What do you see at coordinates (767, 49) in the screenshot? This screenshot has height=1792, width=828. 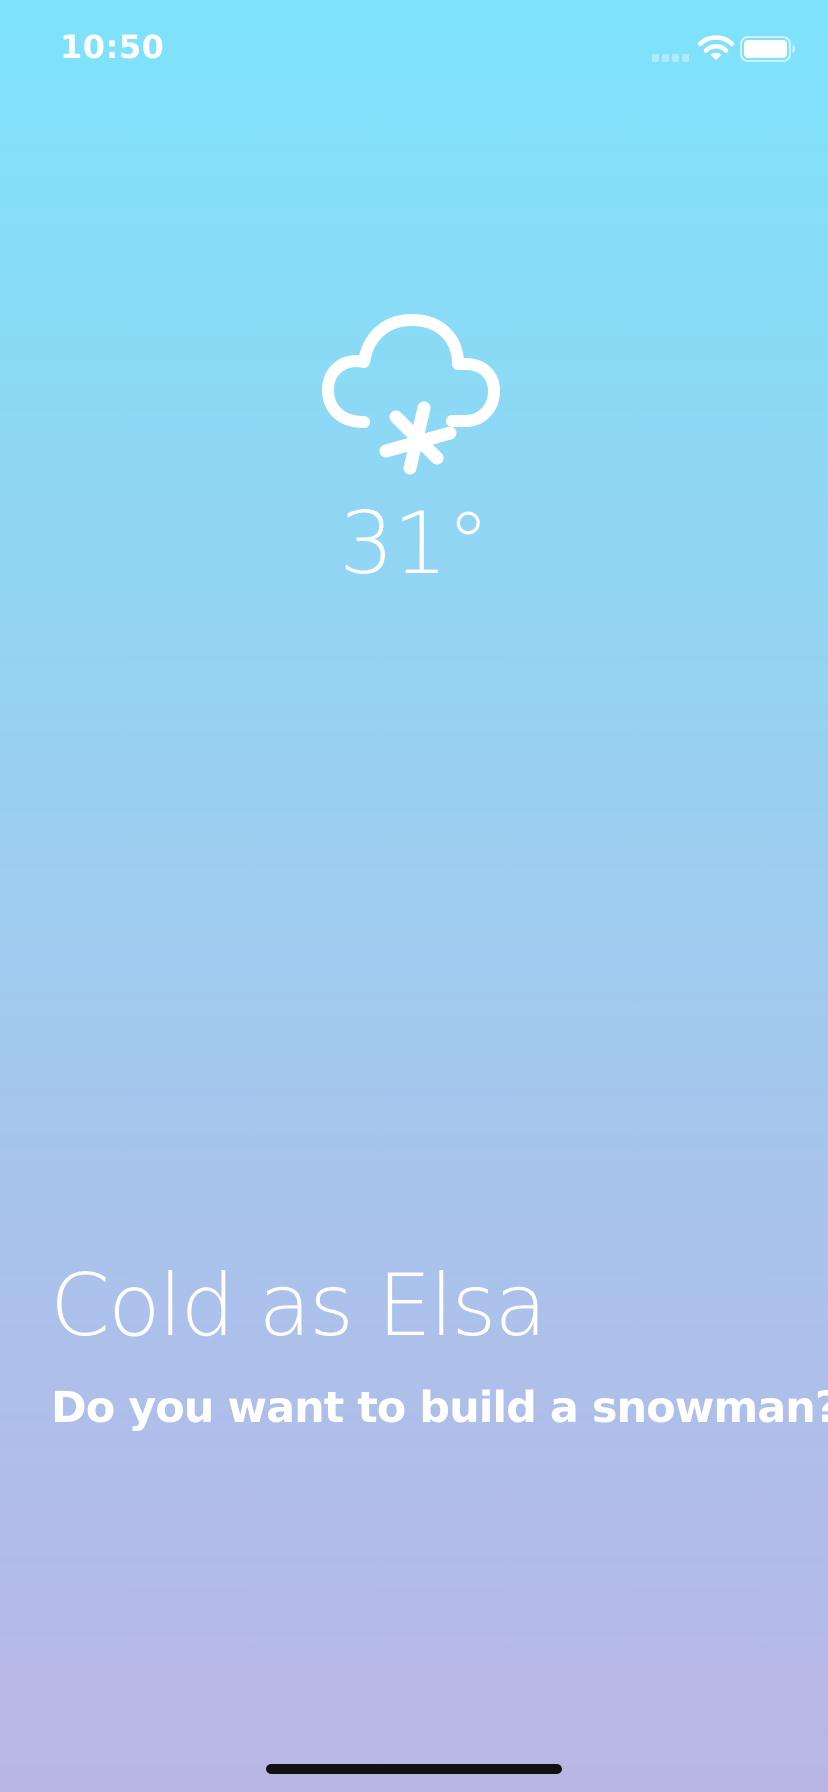 I see `battery-icon` at bounding box center [767, 49].